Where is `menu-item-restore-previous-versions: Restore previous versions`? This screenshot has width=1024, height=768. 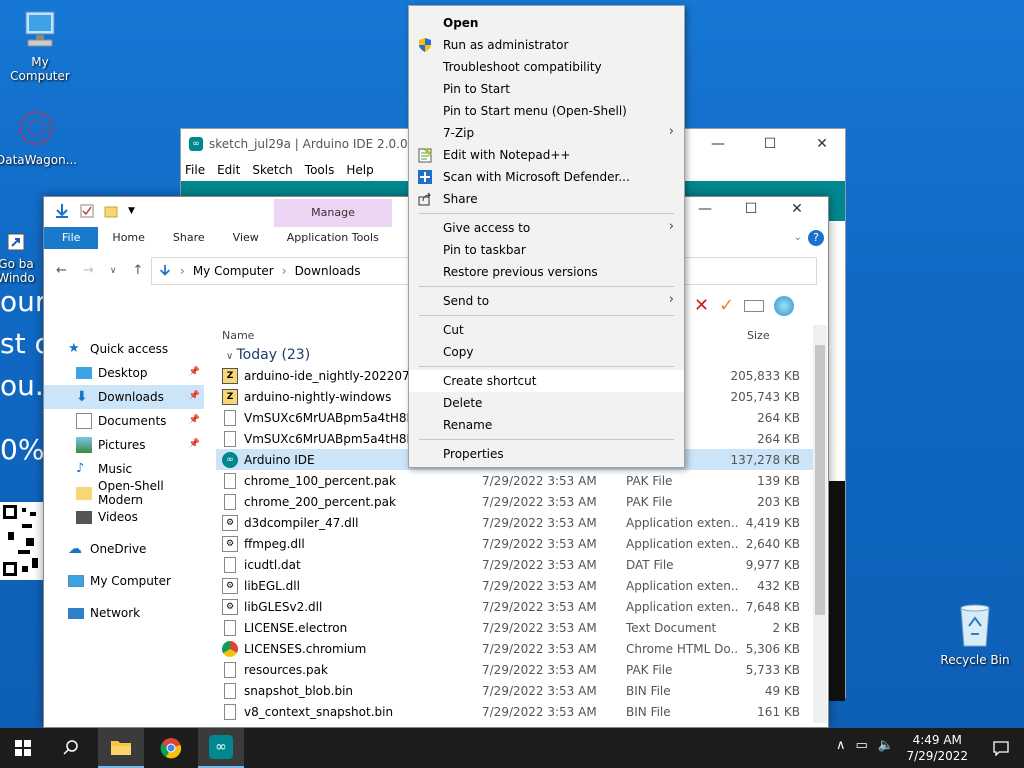 menu-item-restore-previous-versions: Restore previous versions is located at coordinates (546, 272).